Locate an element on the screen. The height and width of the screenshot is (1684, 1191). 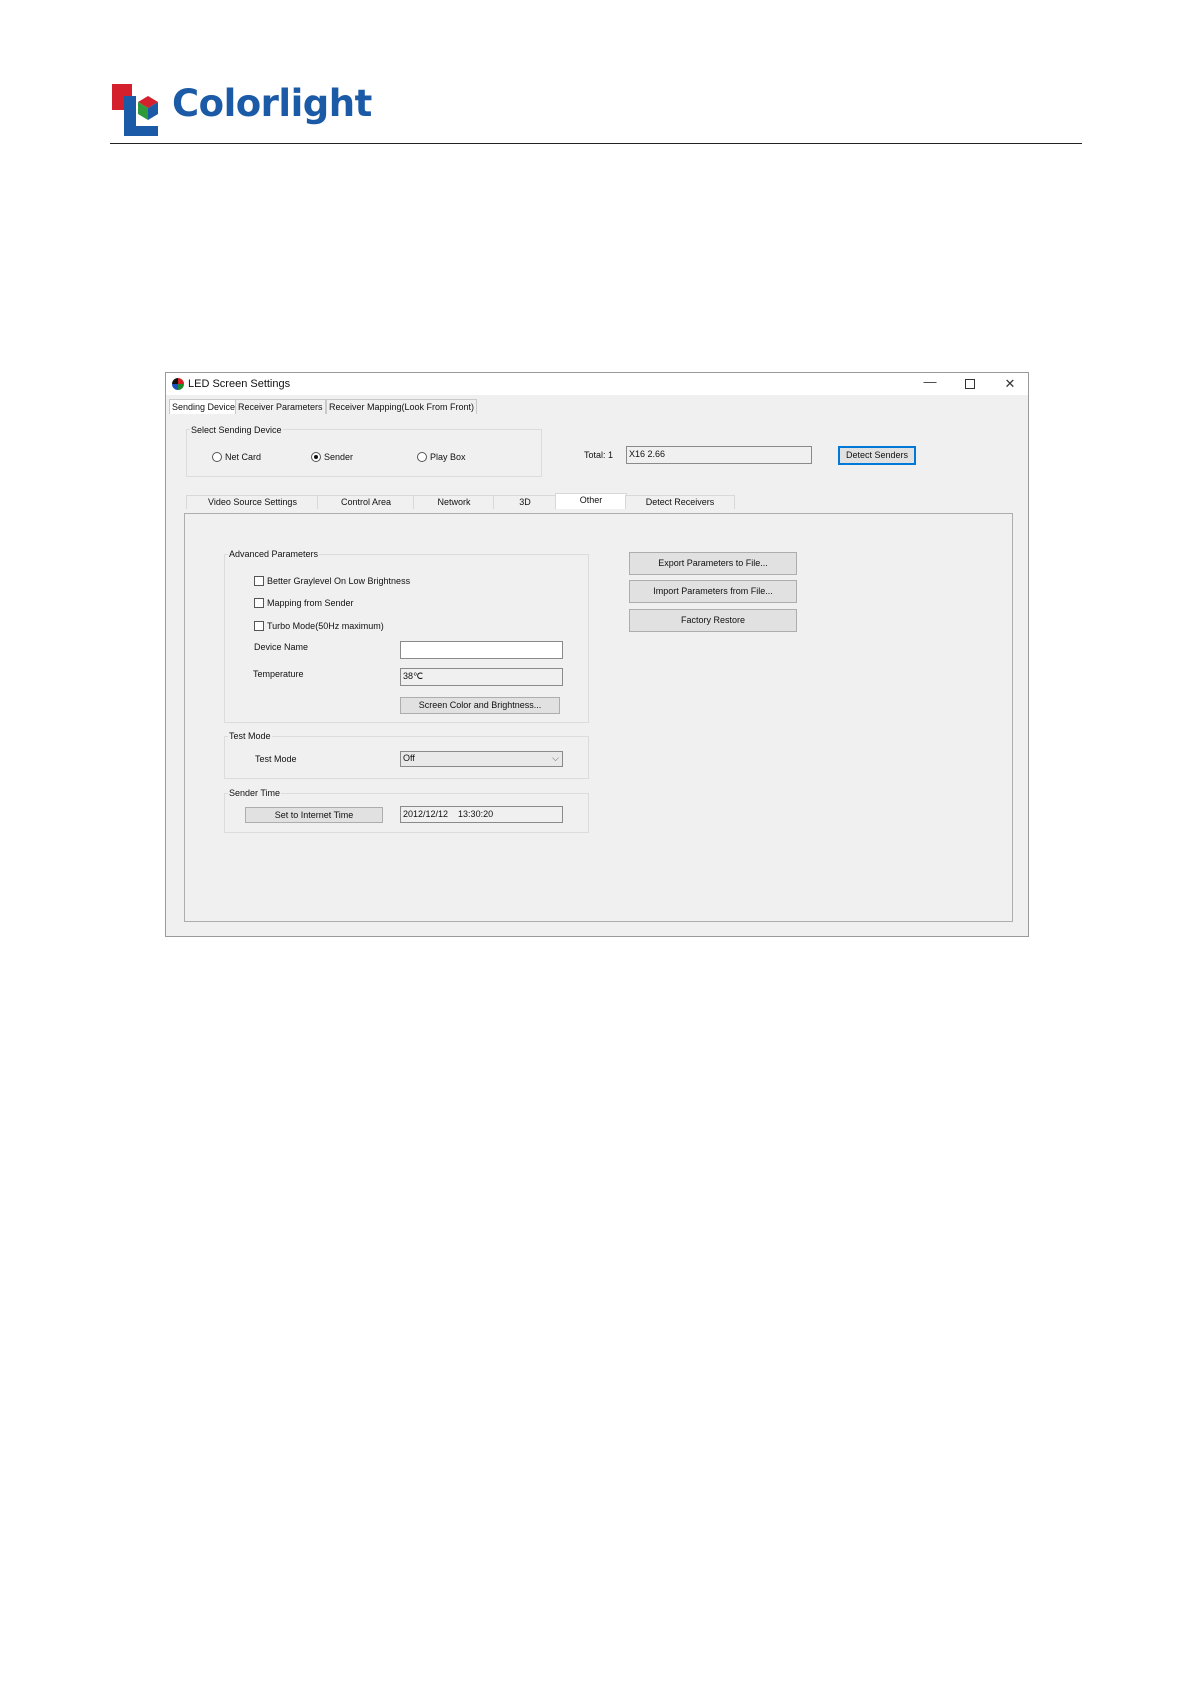
maximize-button is located at coordinates (970, 384).